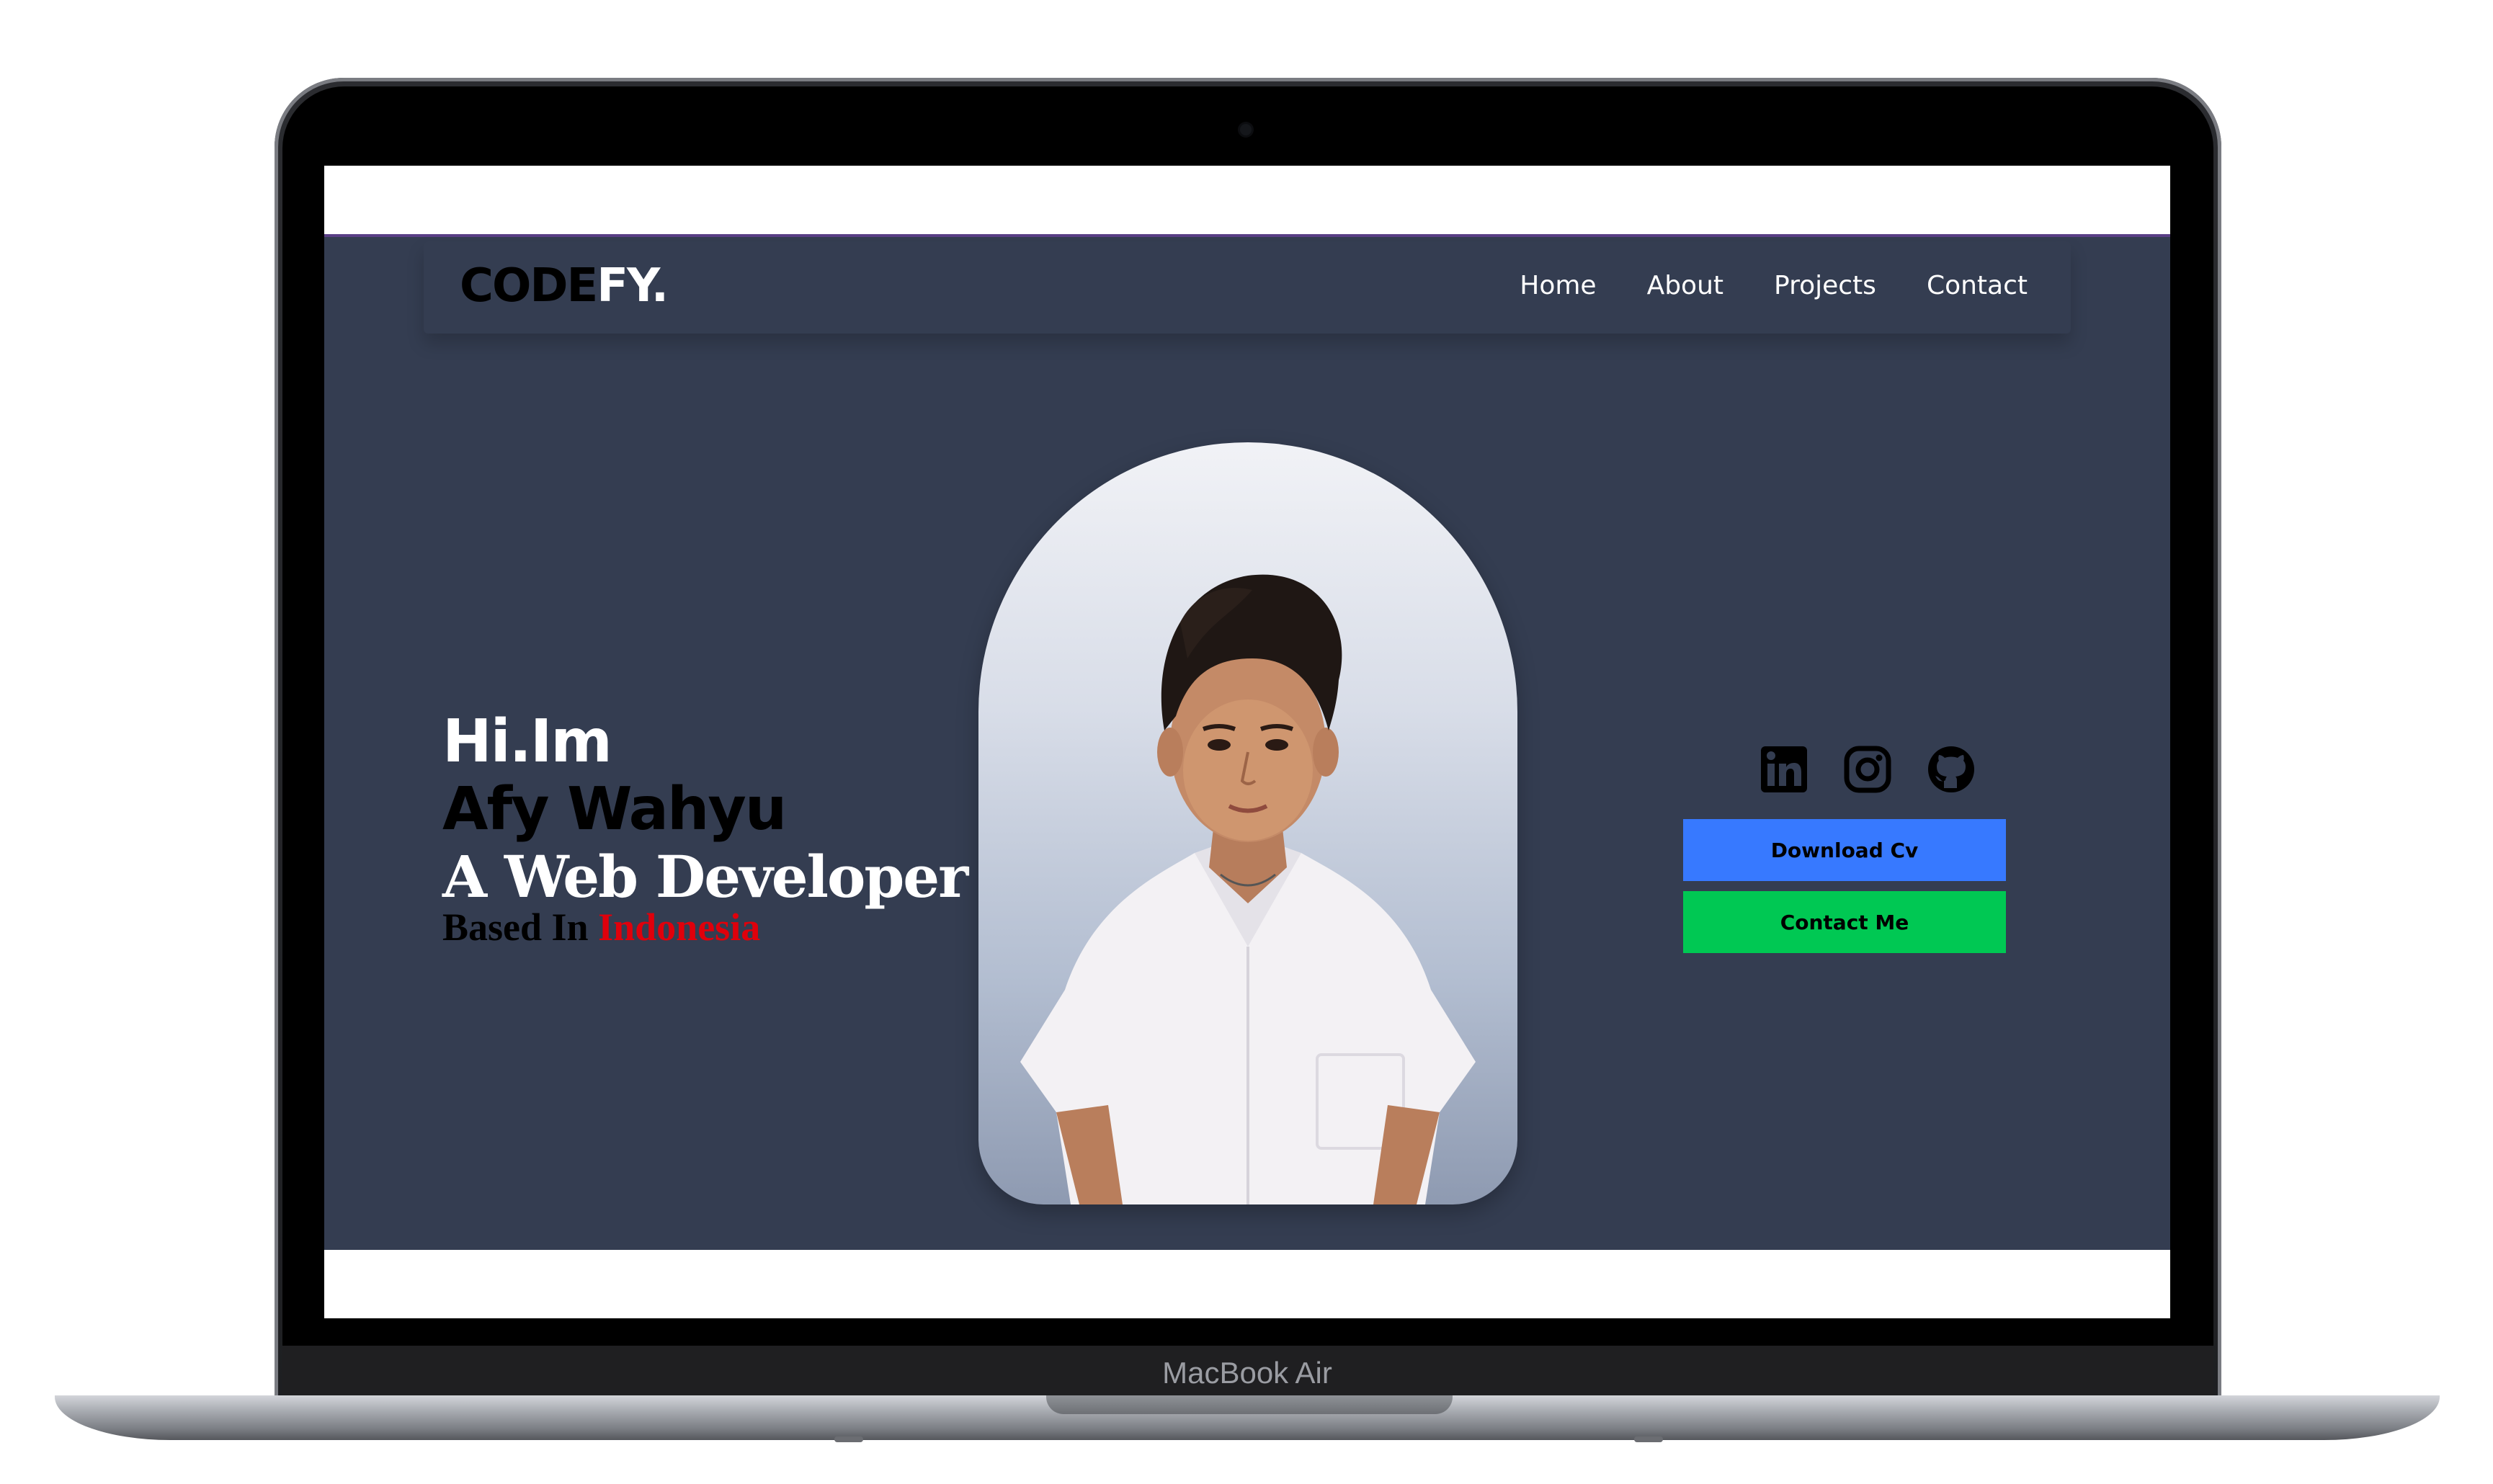  Describe the element at coordinates (1784, 770) in the screenshot. I see `linkedin-icon` at that location.